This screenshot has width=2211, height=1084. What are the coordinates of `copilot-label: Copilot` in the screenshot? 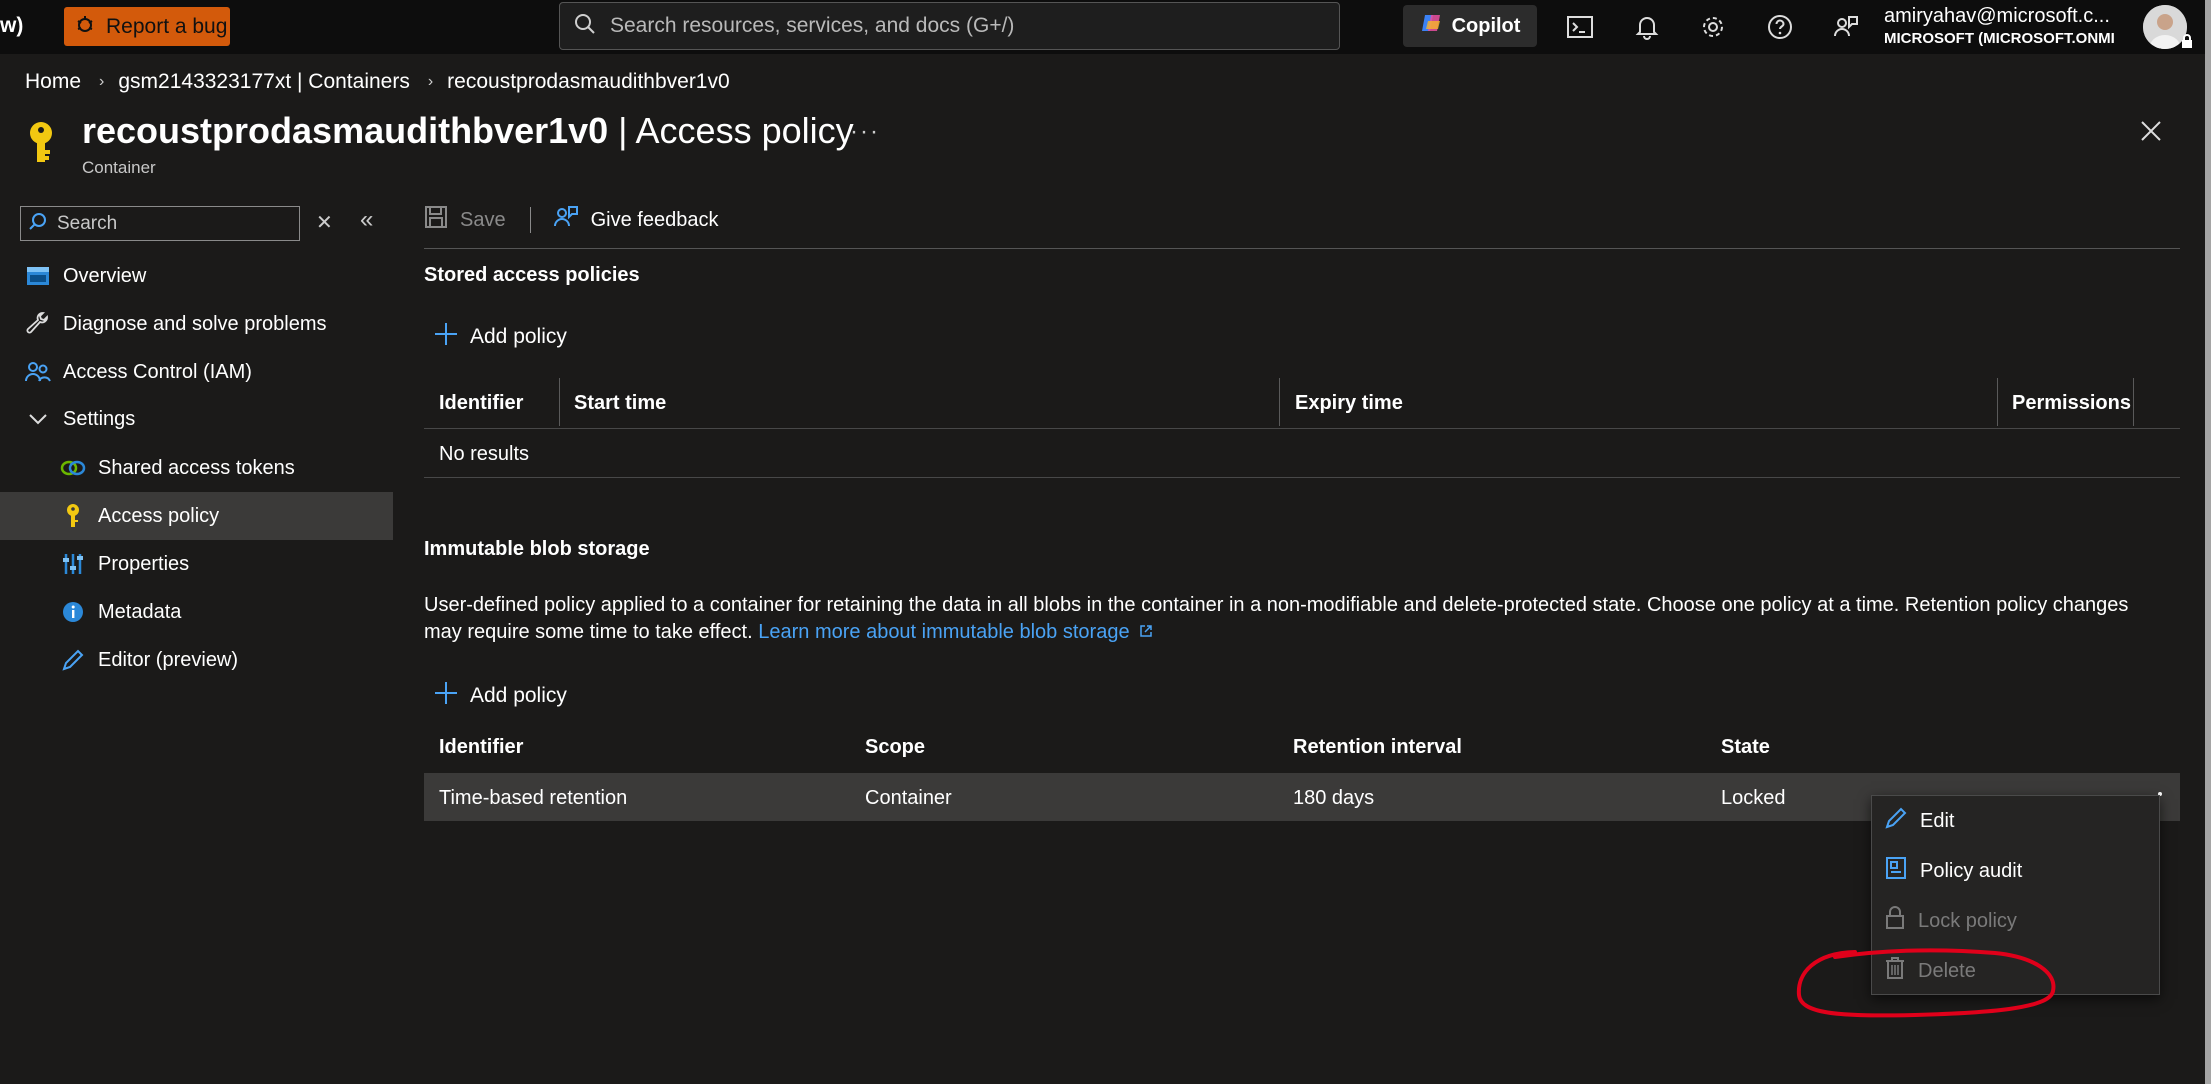 It's located at (1486, 25).